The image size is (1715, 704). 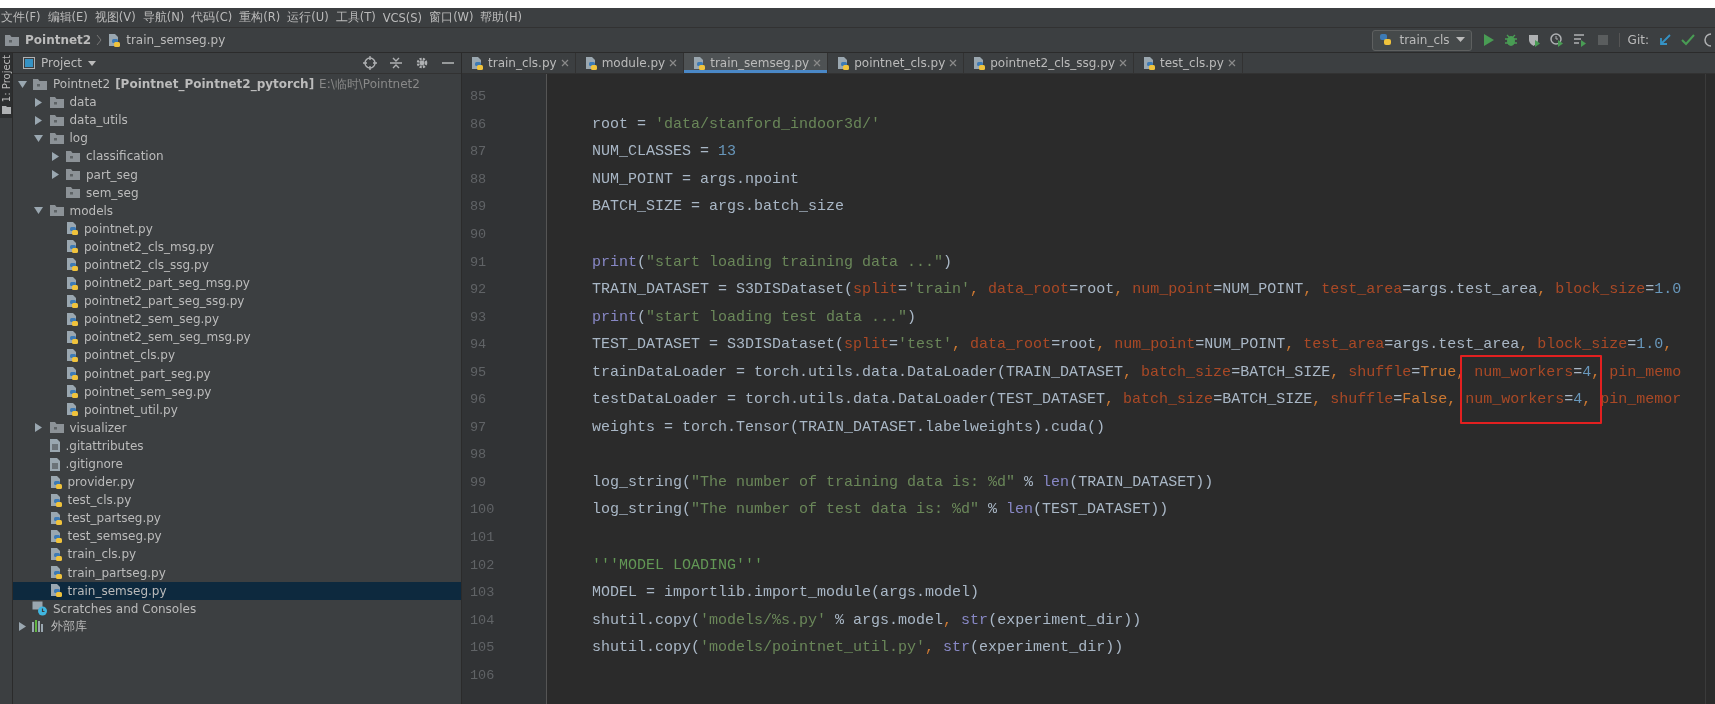 What do you see at coordinates (1510, 40) in the screenshot?
I see `bug-icon` at bounding box center [1510, 40].